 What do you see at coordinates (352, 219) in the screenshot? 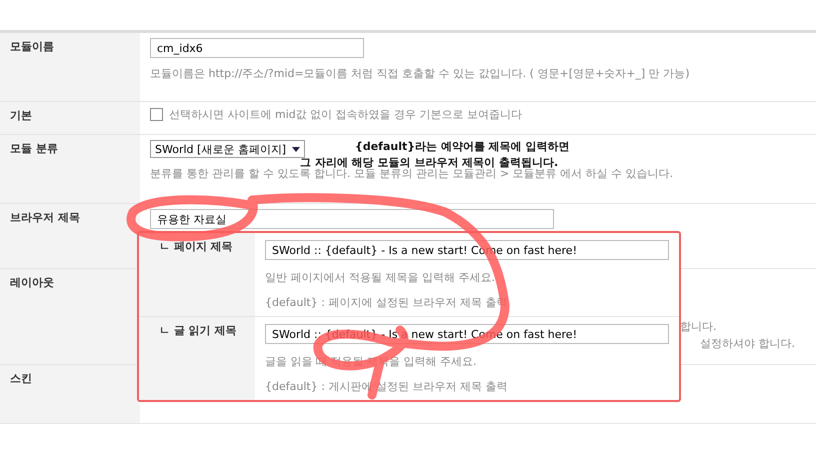
I see `text-field: 유용한 자료실` at bounding box center [352, 219].